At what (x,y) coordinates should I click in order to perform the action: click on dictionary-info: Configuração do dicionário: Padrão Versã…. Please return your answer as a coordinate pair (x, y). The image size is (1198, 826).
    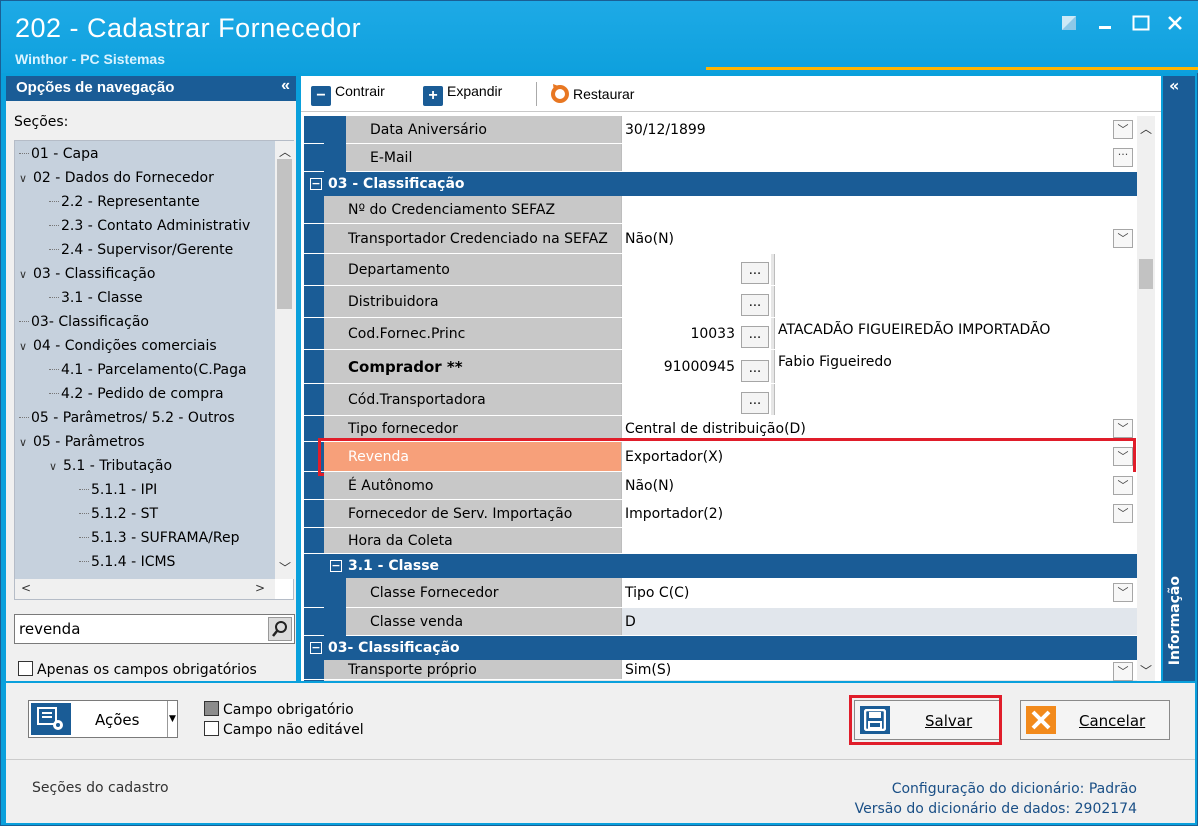
    Looking at the image, I should click on (996, 799).